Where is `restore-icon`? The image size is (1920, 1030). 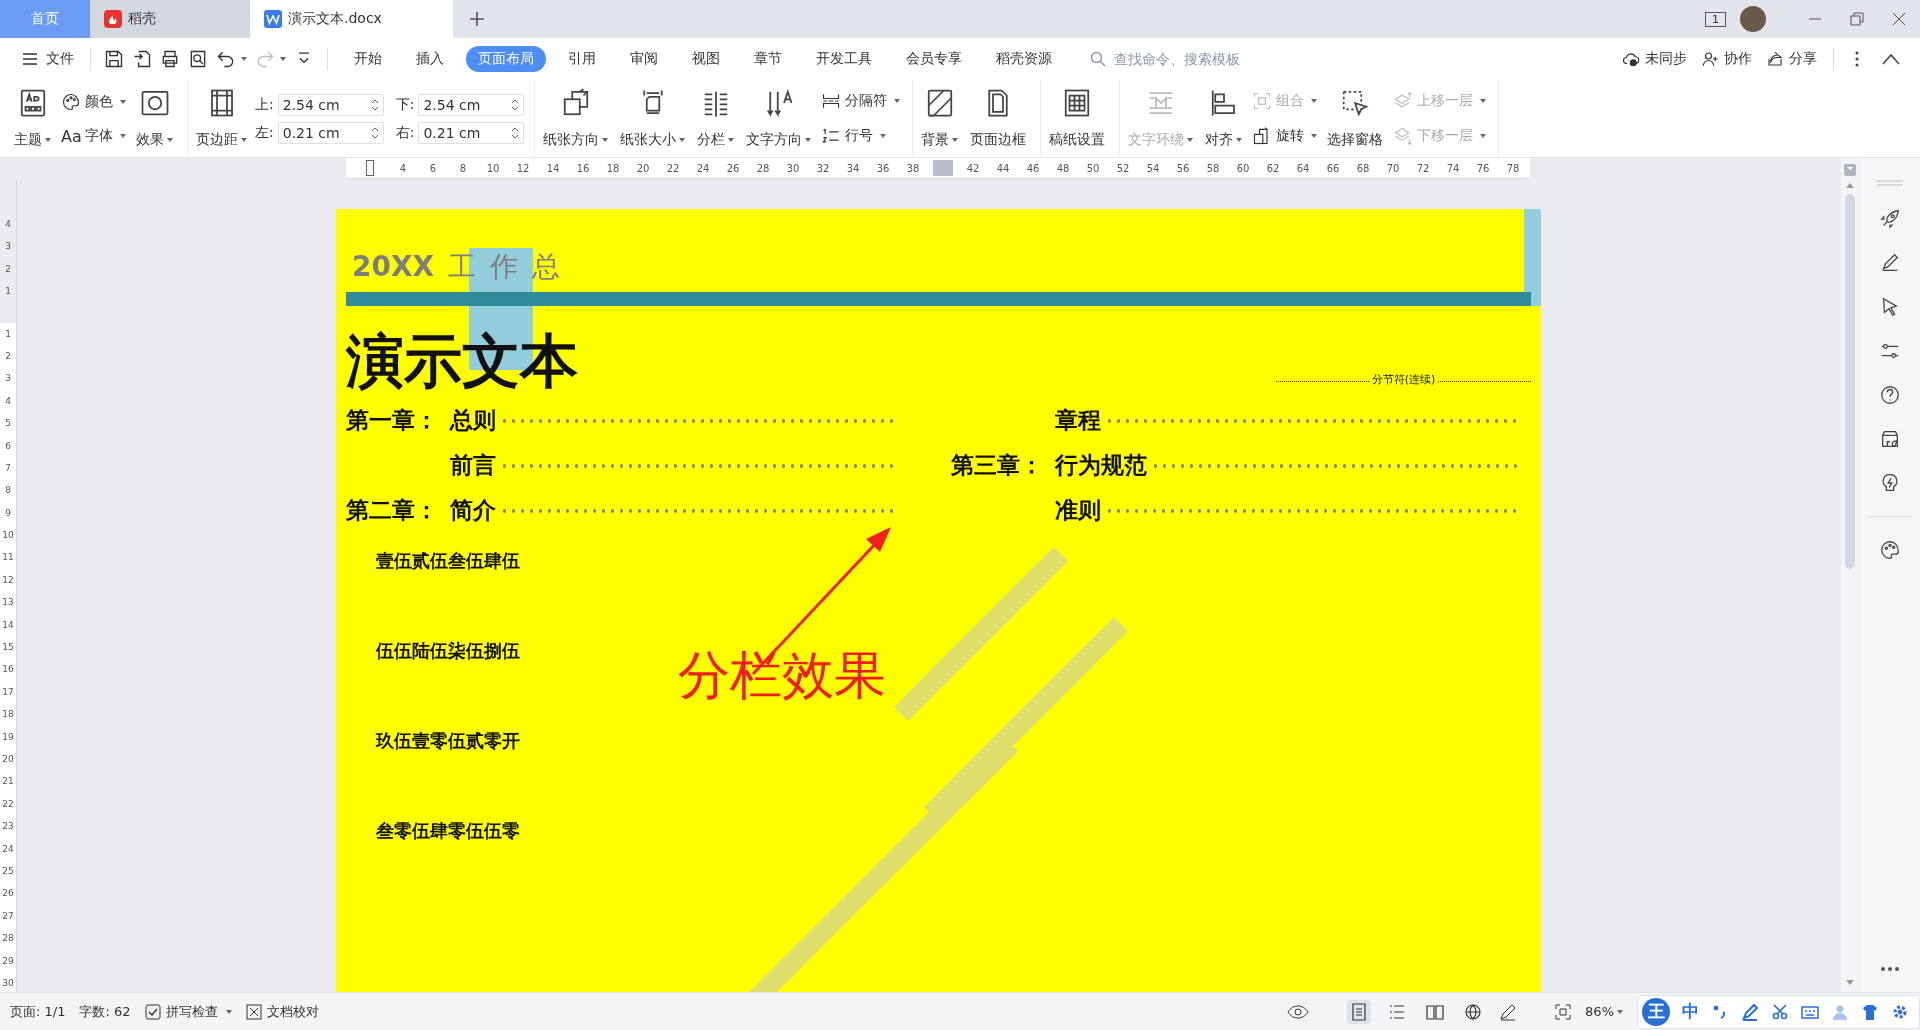
restore-icon is located at coordinates (1857, 19).